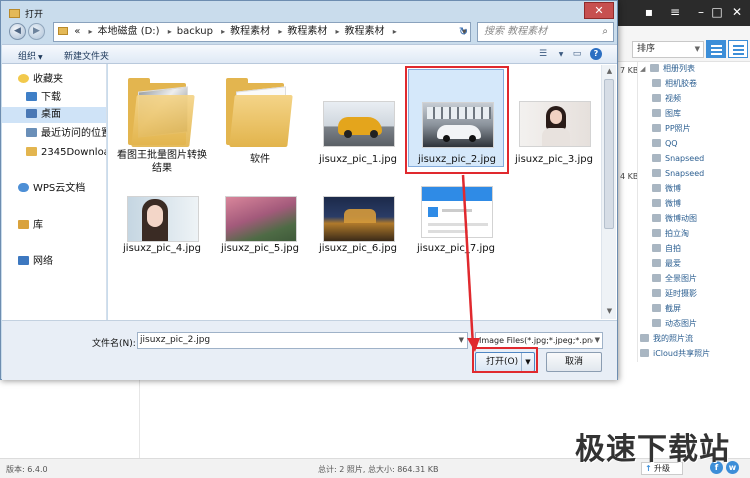 Image resolution: width=750 pixels, height=478 pixels. Describe the element at coordinates (473, 345) in the screenshot. I see `arrow-head` at that location.